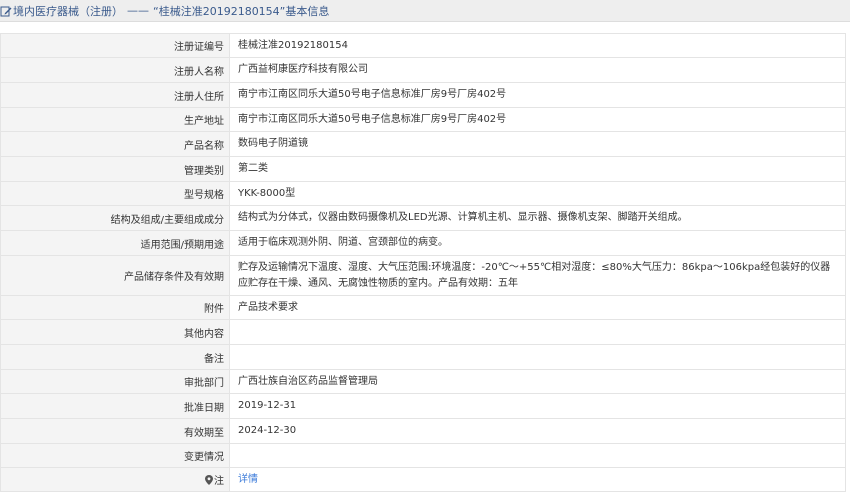 Image resolution: width=850 pixels, height=492 pixels. What do you see at coordinates (219, 481) in the screenshot?
I see `note-label: 注` at bounding box center [219, 481].